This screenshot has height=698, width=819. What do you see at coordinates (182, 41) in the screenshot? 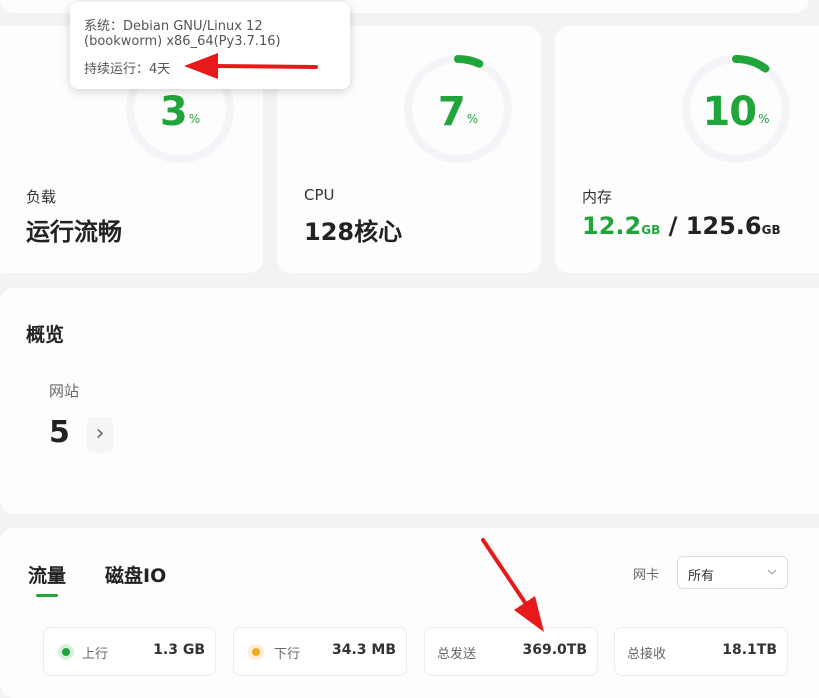
I see `tooltip-system-line2: (bookworm) x86_64(Py3.7.16)` at bounding box center [182, 41].